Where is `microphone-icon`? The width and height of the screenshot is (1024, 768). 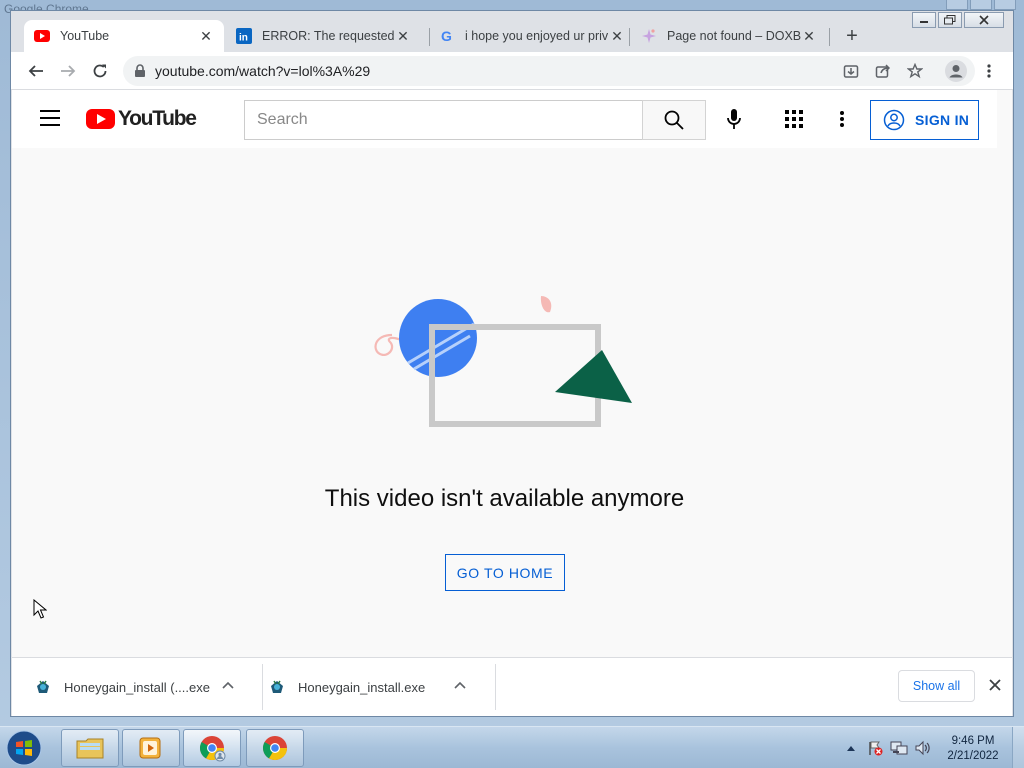 microphone-icon is located at coordinates (734, 119).